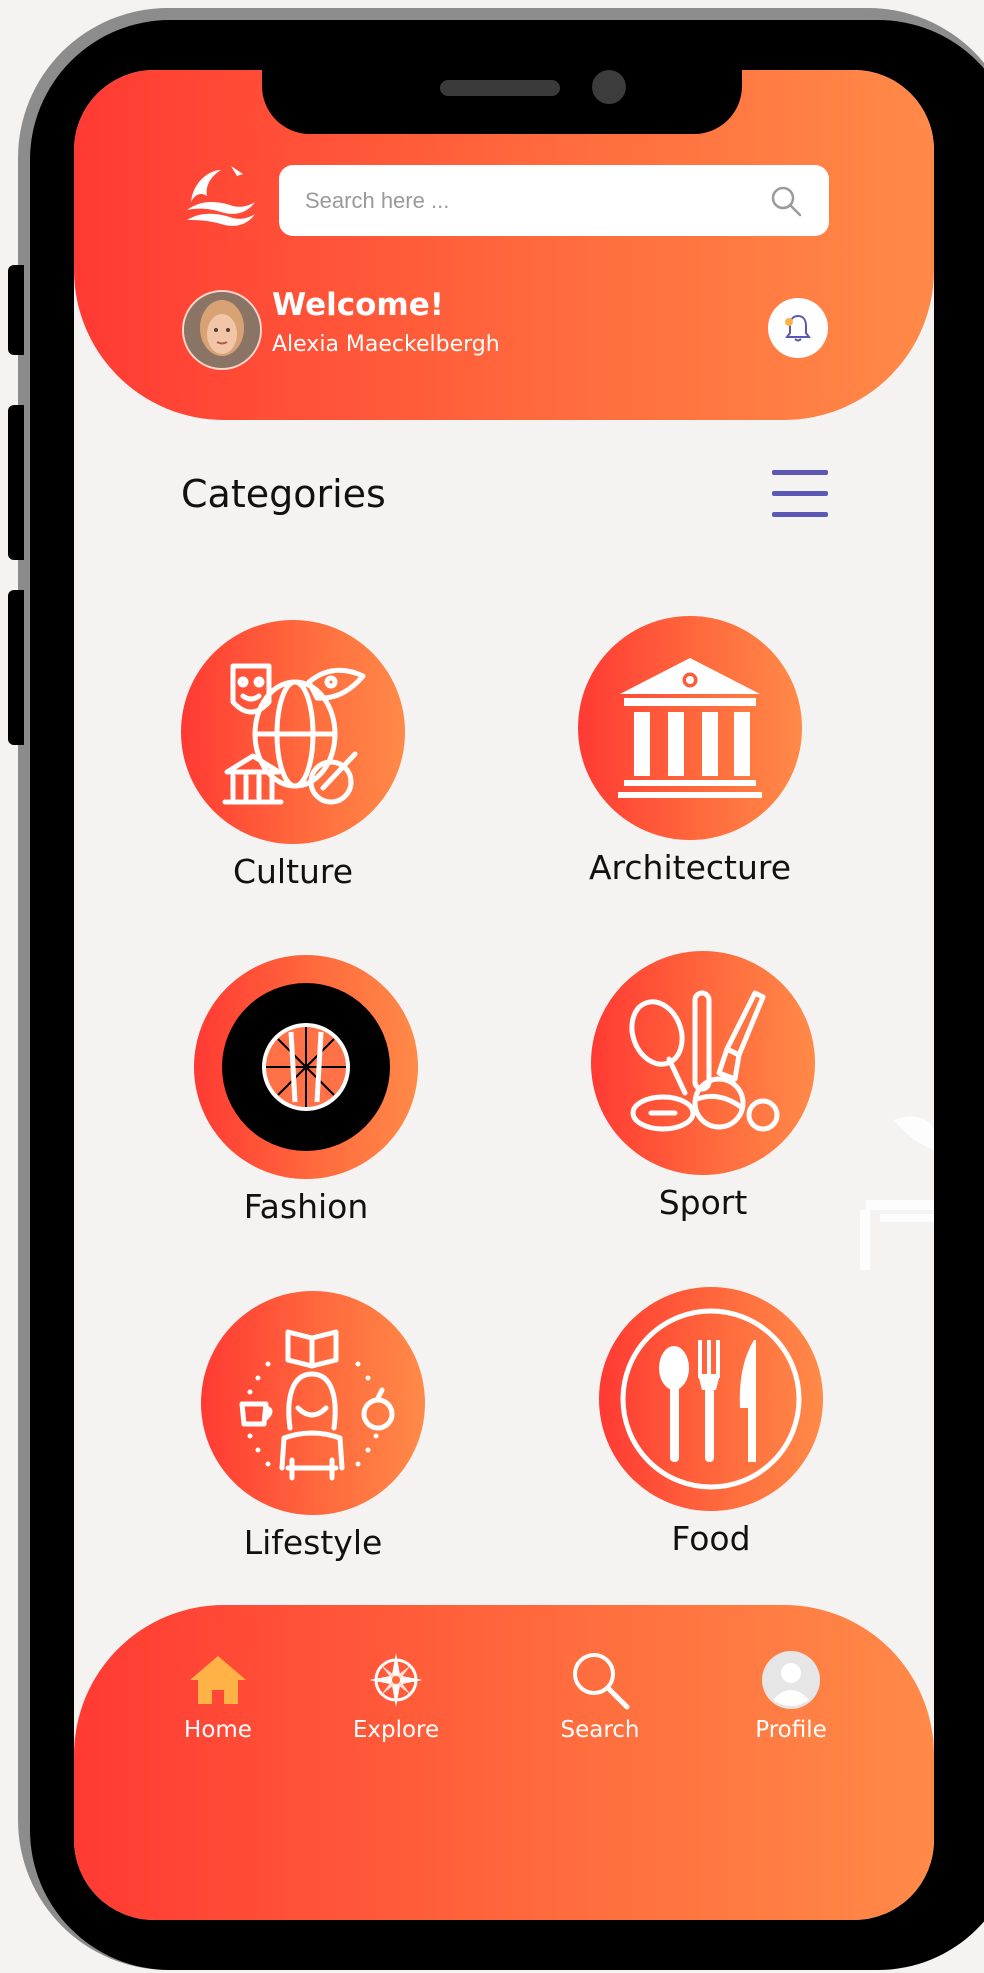 The height and width of the screenshot is (1973, 984). Describe the element at coordinates (283, 494) in the screenshot. I see `categories-title: Categories` at that location.